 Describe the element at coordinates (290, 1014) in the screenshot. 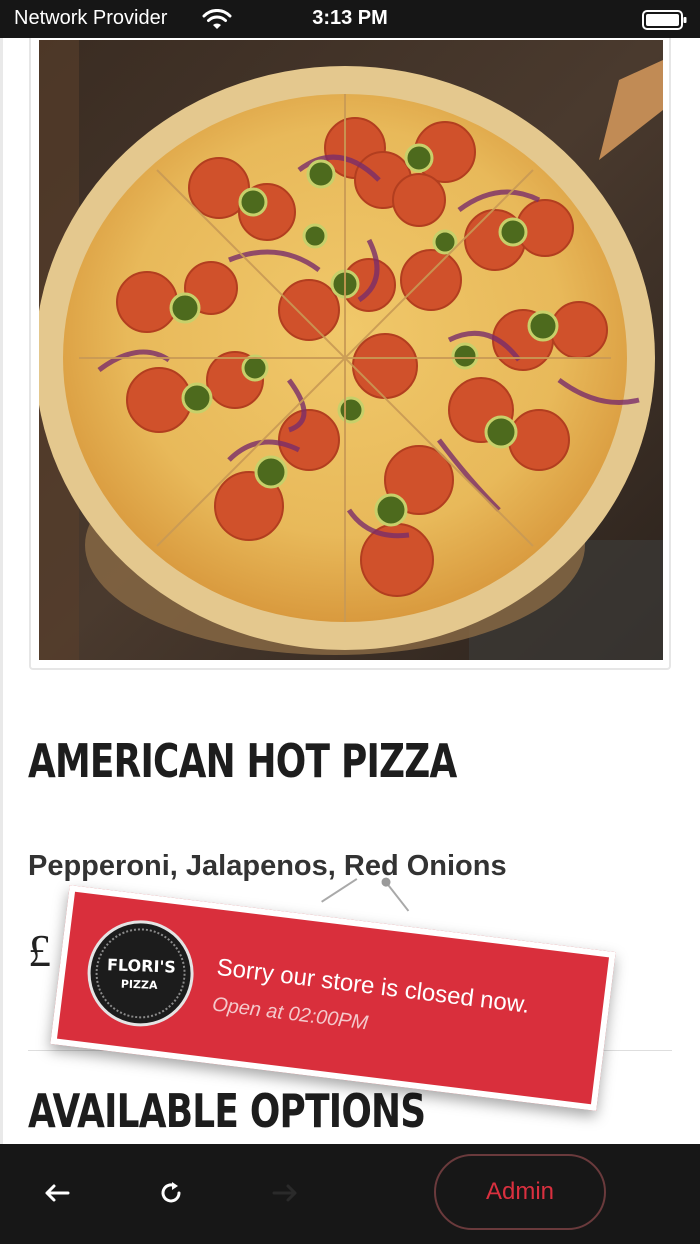

I see `reopen-time: Open at 02:00PM` at that location.